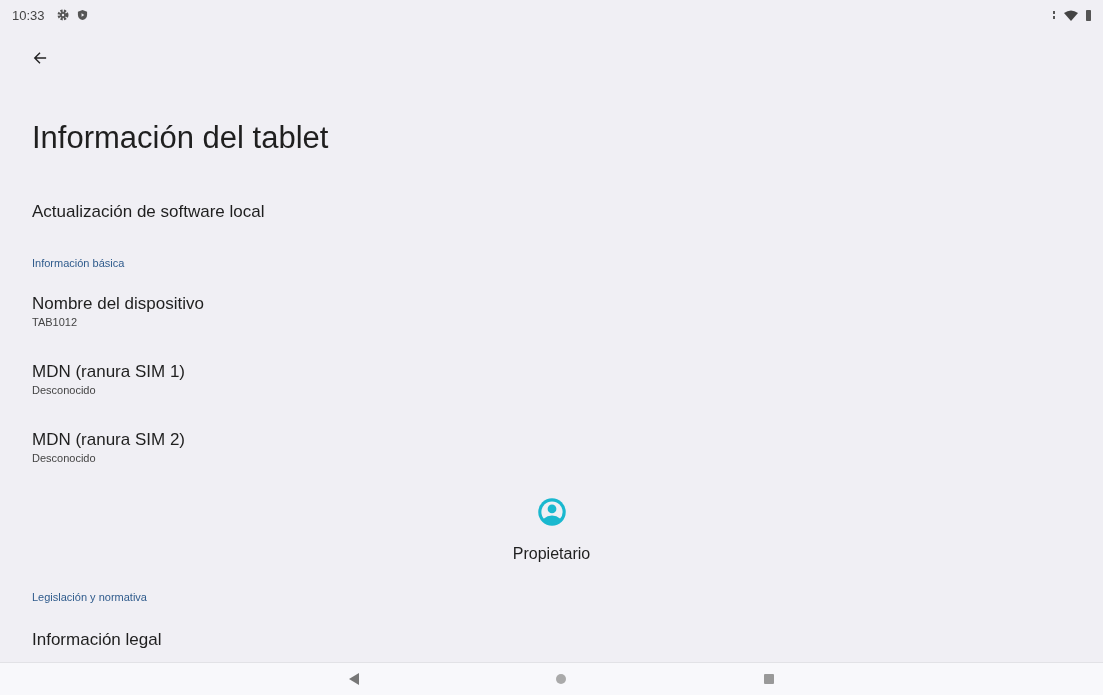  Describe the element at coordinates (769, 679) in the screenshot. I see `recents-square-icon` at that location.